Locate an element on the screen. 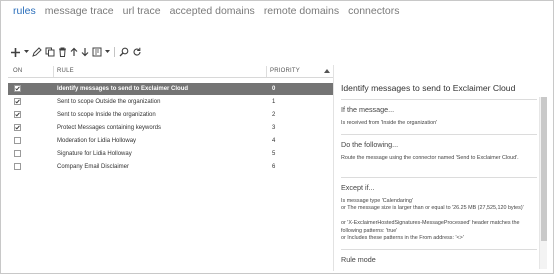  tab-connectors: connectors is located at coordinates (373, 14).